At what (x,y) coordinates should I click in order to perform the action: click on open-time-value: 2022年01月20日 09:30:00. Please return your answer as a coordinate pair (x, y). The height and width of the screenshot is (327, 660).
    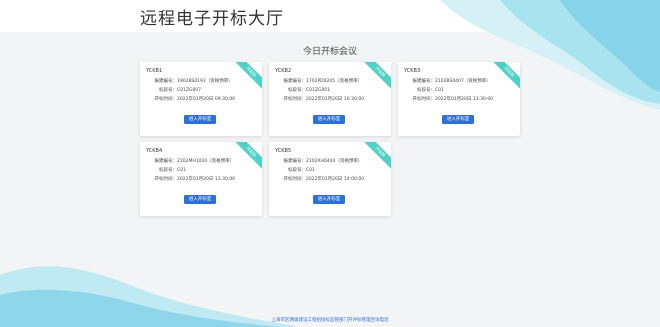
    Looking at the image, I should click on (206, 99).